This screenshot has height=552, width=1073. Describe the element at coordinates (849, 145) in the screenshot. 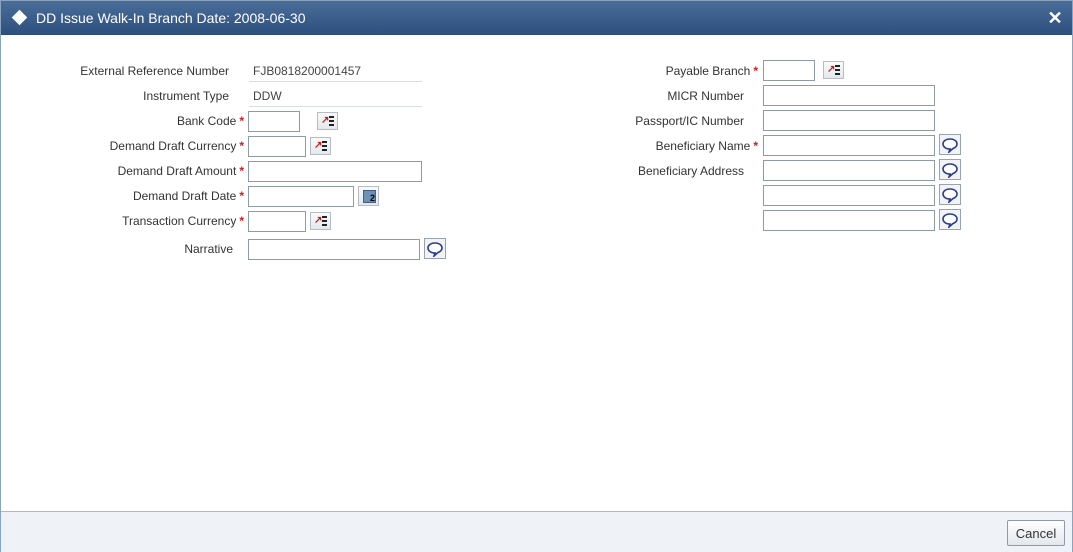

I see `beneficiary-name-input` at that location.